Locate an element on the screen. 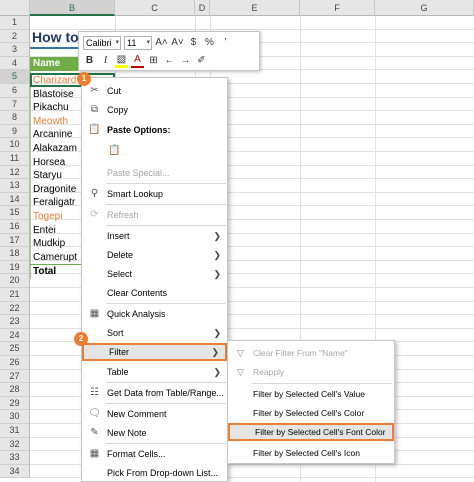 Image resolution: width=474 pixels, height=482 pixels. row-header-31: 31 is located at coordinates (15, 431).